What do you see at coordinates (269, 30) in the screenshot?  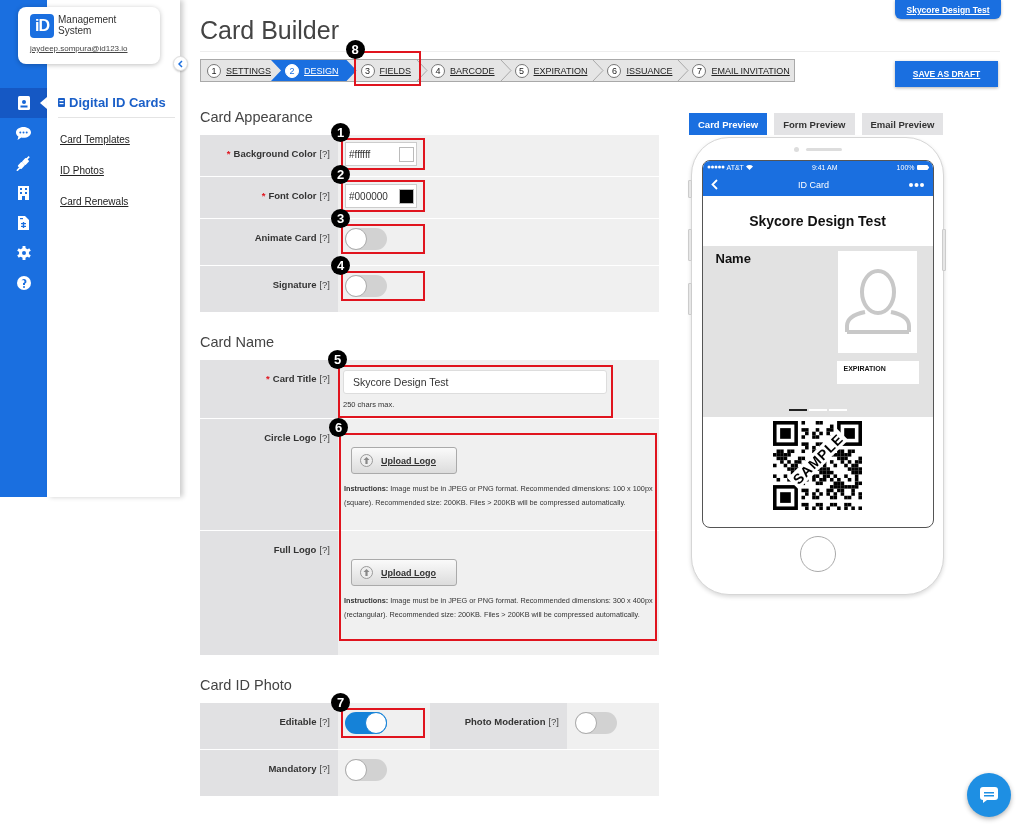 I see `page-title: Card Builder` at bounding box center [269, 30].